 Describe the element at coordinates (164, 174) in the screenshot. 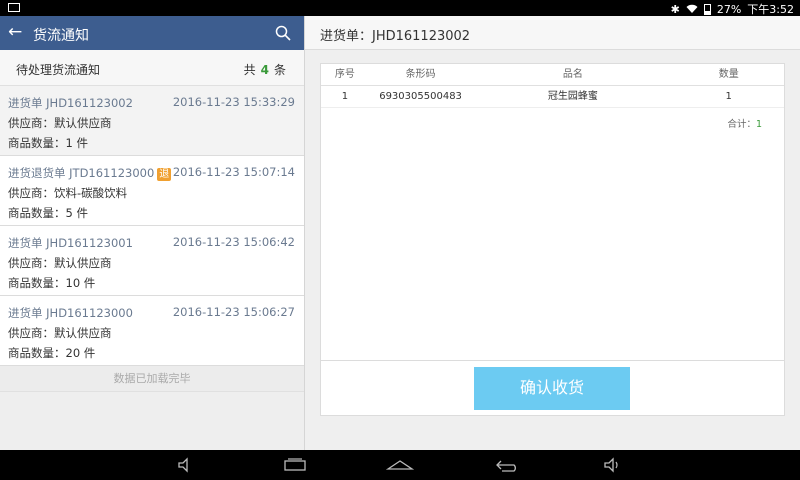

I see `return-badge: 退` at that location.